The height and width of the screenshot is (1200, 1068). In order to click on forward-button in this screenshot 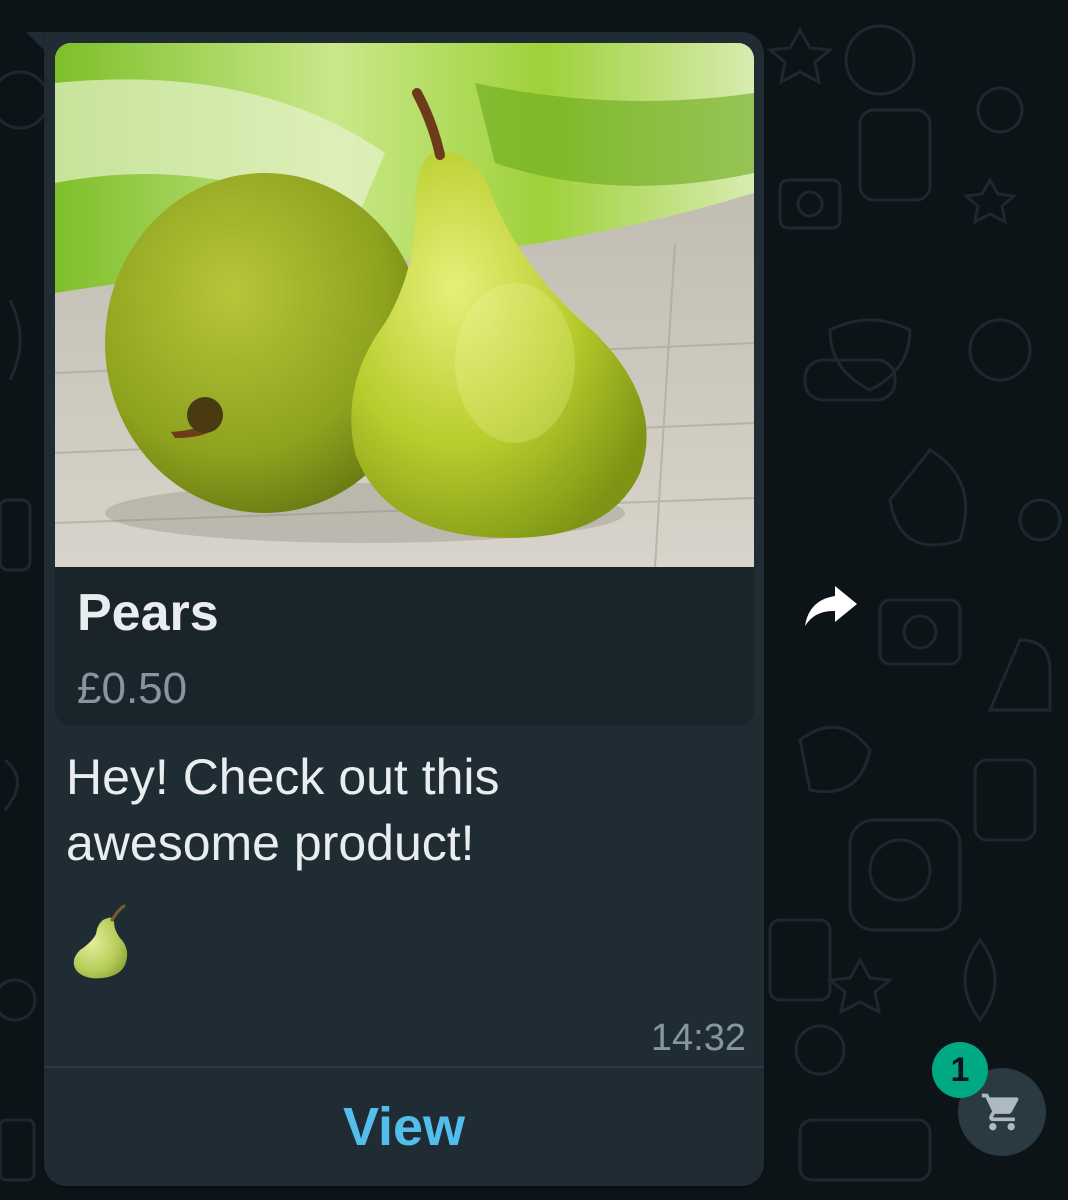, I will do `click(831, 606)`.